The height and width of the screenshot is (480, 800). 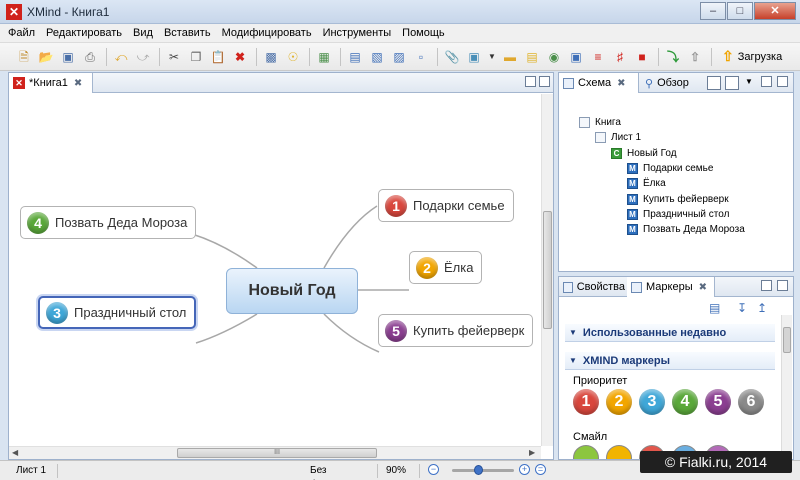 I want to click on attachment-icon: 📎, so click(x=452, y=57).